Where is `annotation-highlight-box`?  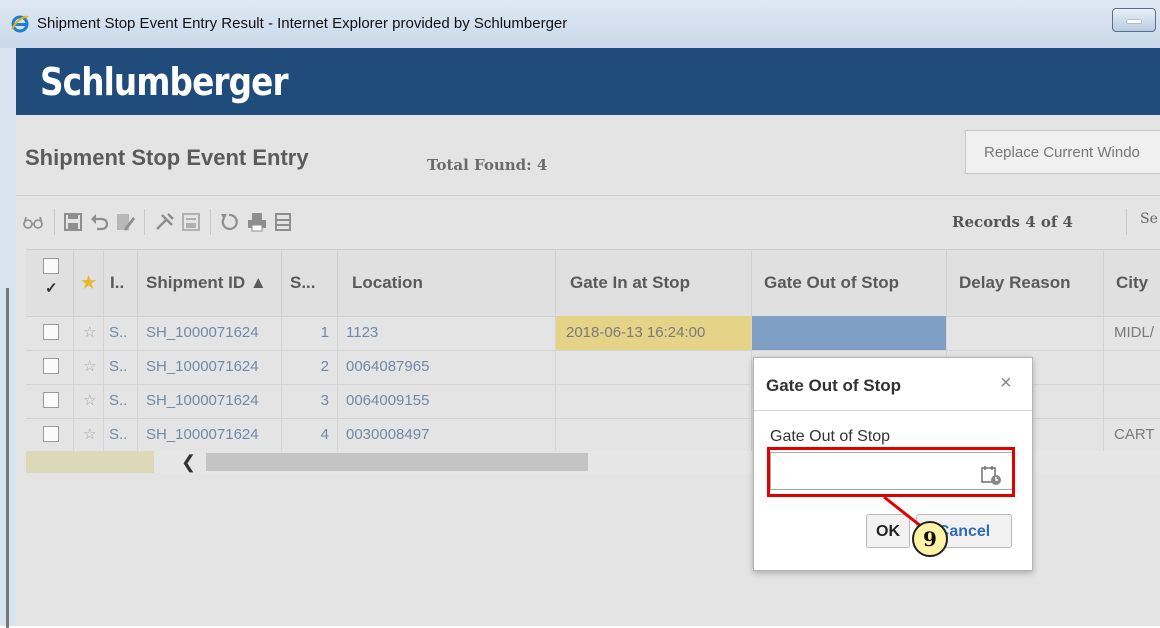 annotation-highlight-box is located at coordinates (891, 472).